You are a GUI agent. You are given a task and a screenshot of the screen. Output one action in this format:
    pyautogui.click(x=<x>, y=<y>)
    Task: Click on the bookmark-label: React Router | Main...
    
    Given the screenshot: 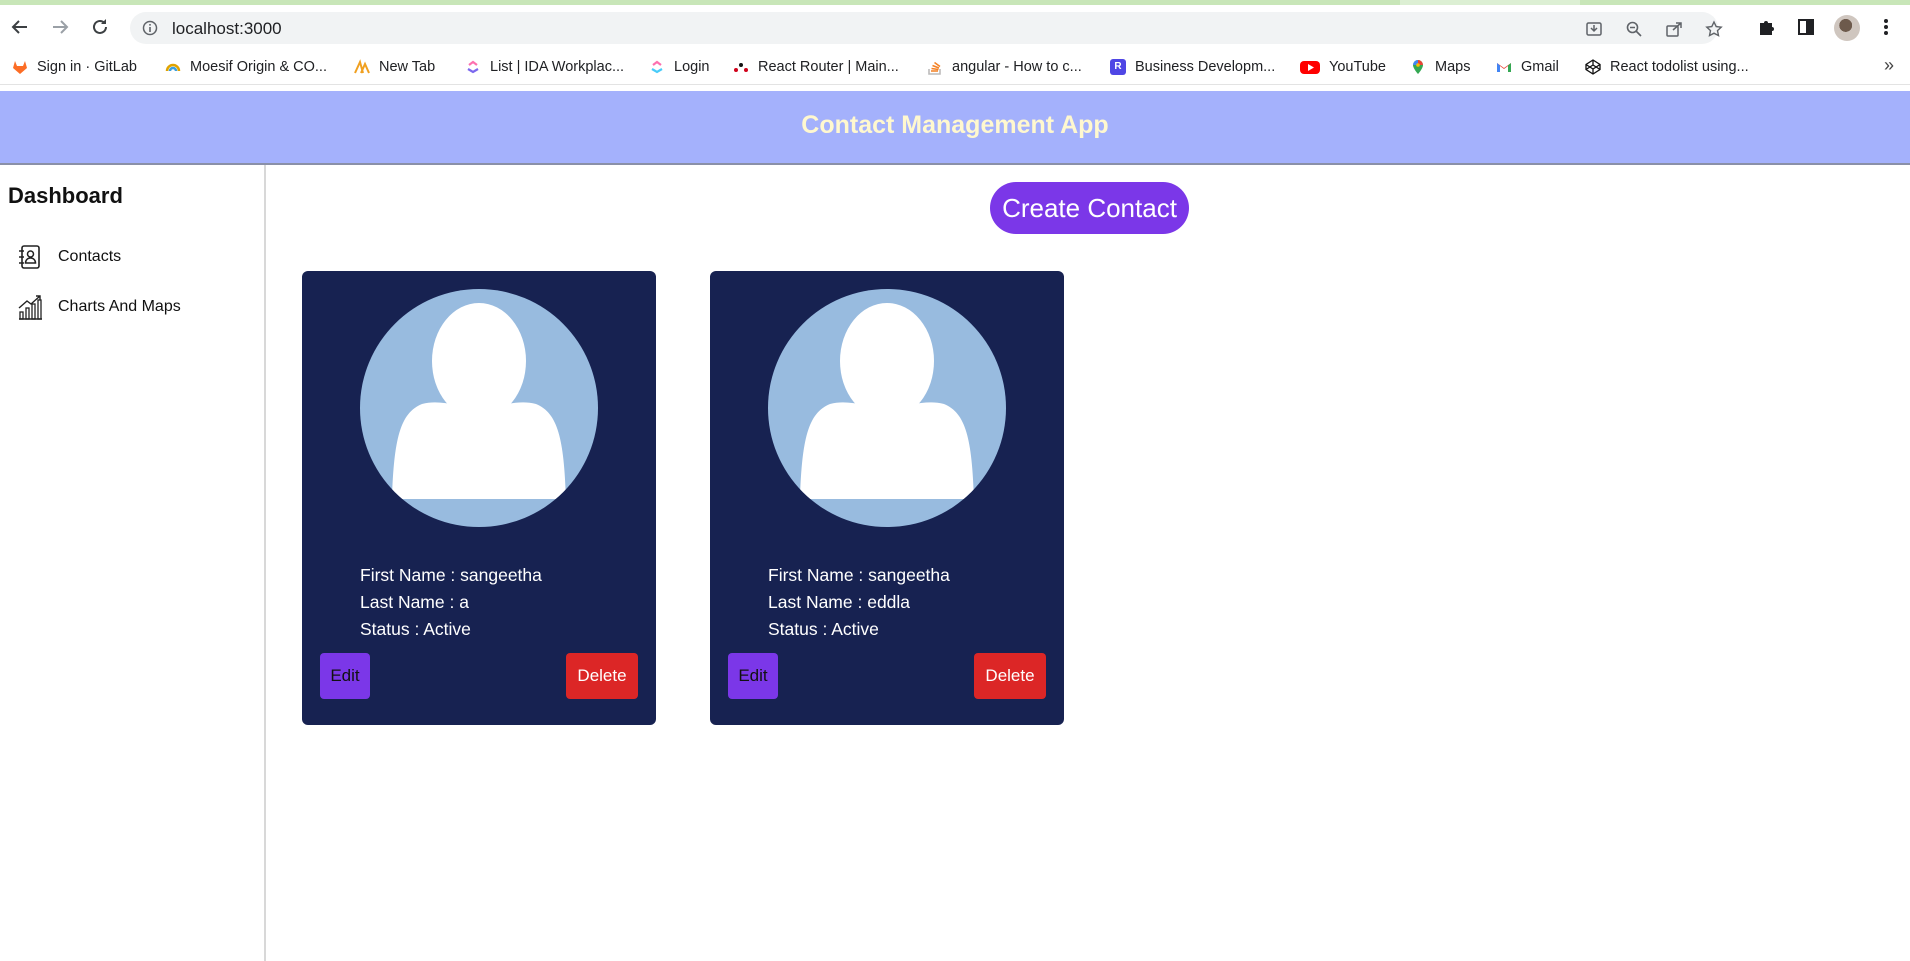 What is the action you would take?
    pyautogui.click(x=828, y=67)
    